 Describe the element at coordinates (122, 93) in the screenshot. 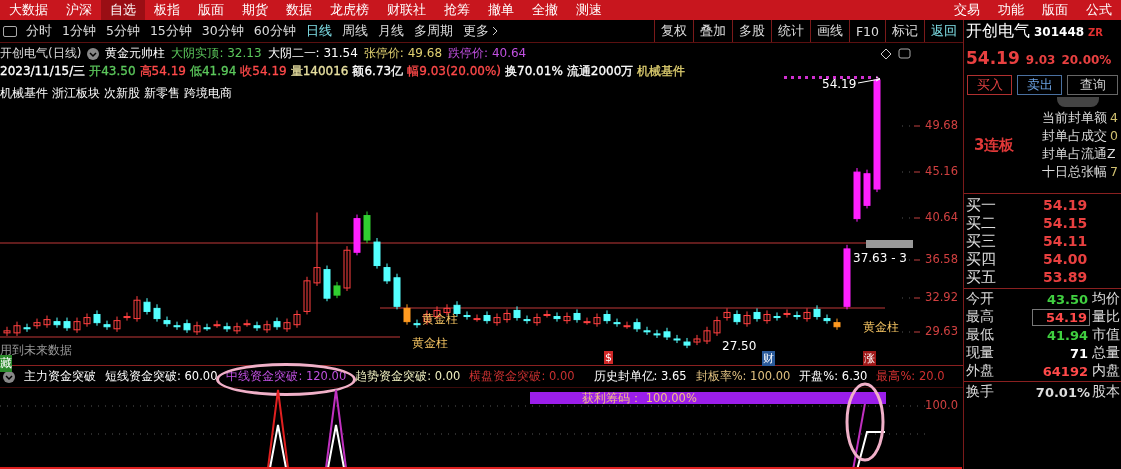

I see `sector-tag: 次新股` at that location.